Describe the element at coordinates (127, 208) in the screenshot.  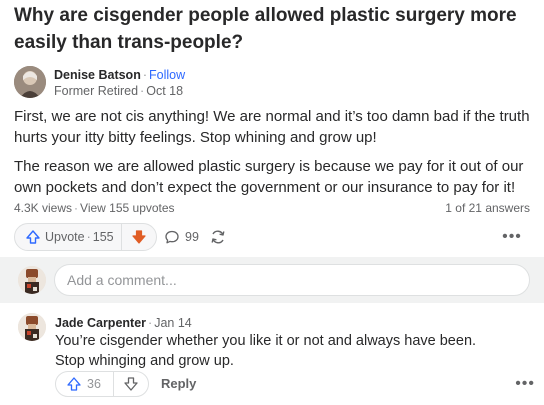
I see `view-upvotes-link: View 155 upvotes` at that location.